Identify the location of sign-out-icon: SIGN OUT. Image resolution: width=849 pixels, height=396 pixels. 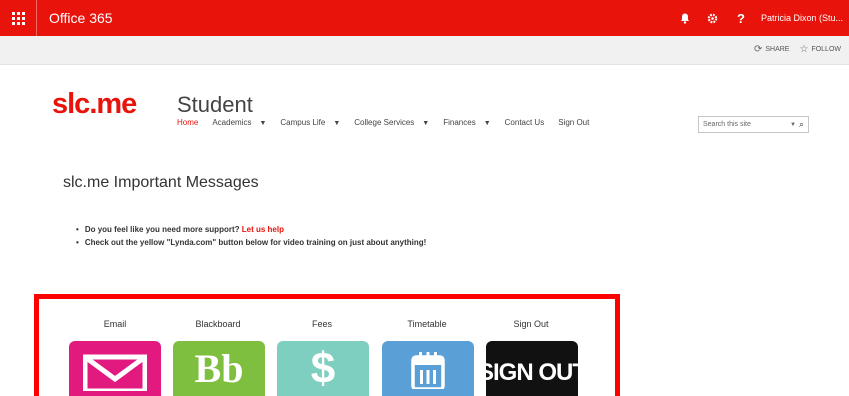
(532, 372).